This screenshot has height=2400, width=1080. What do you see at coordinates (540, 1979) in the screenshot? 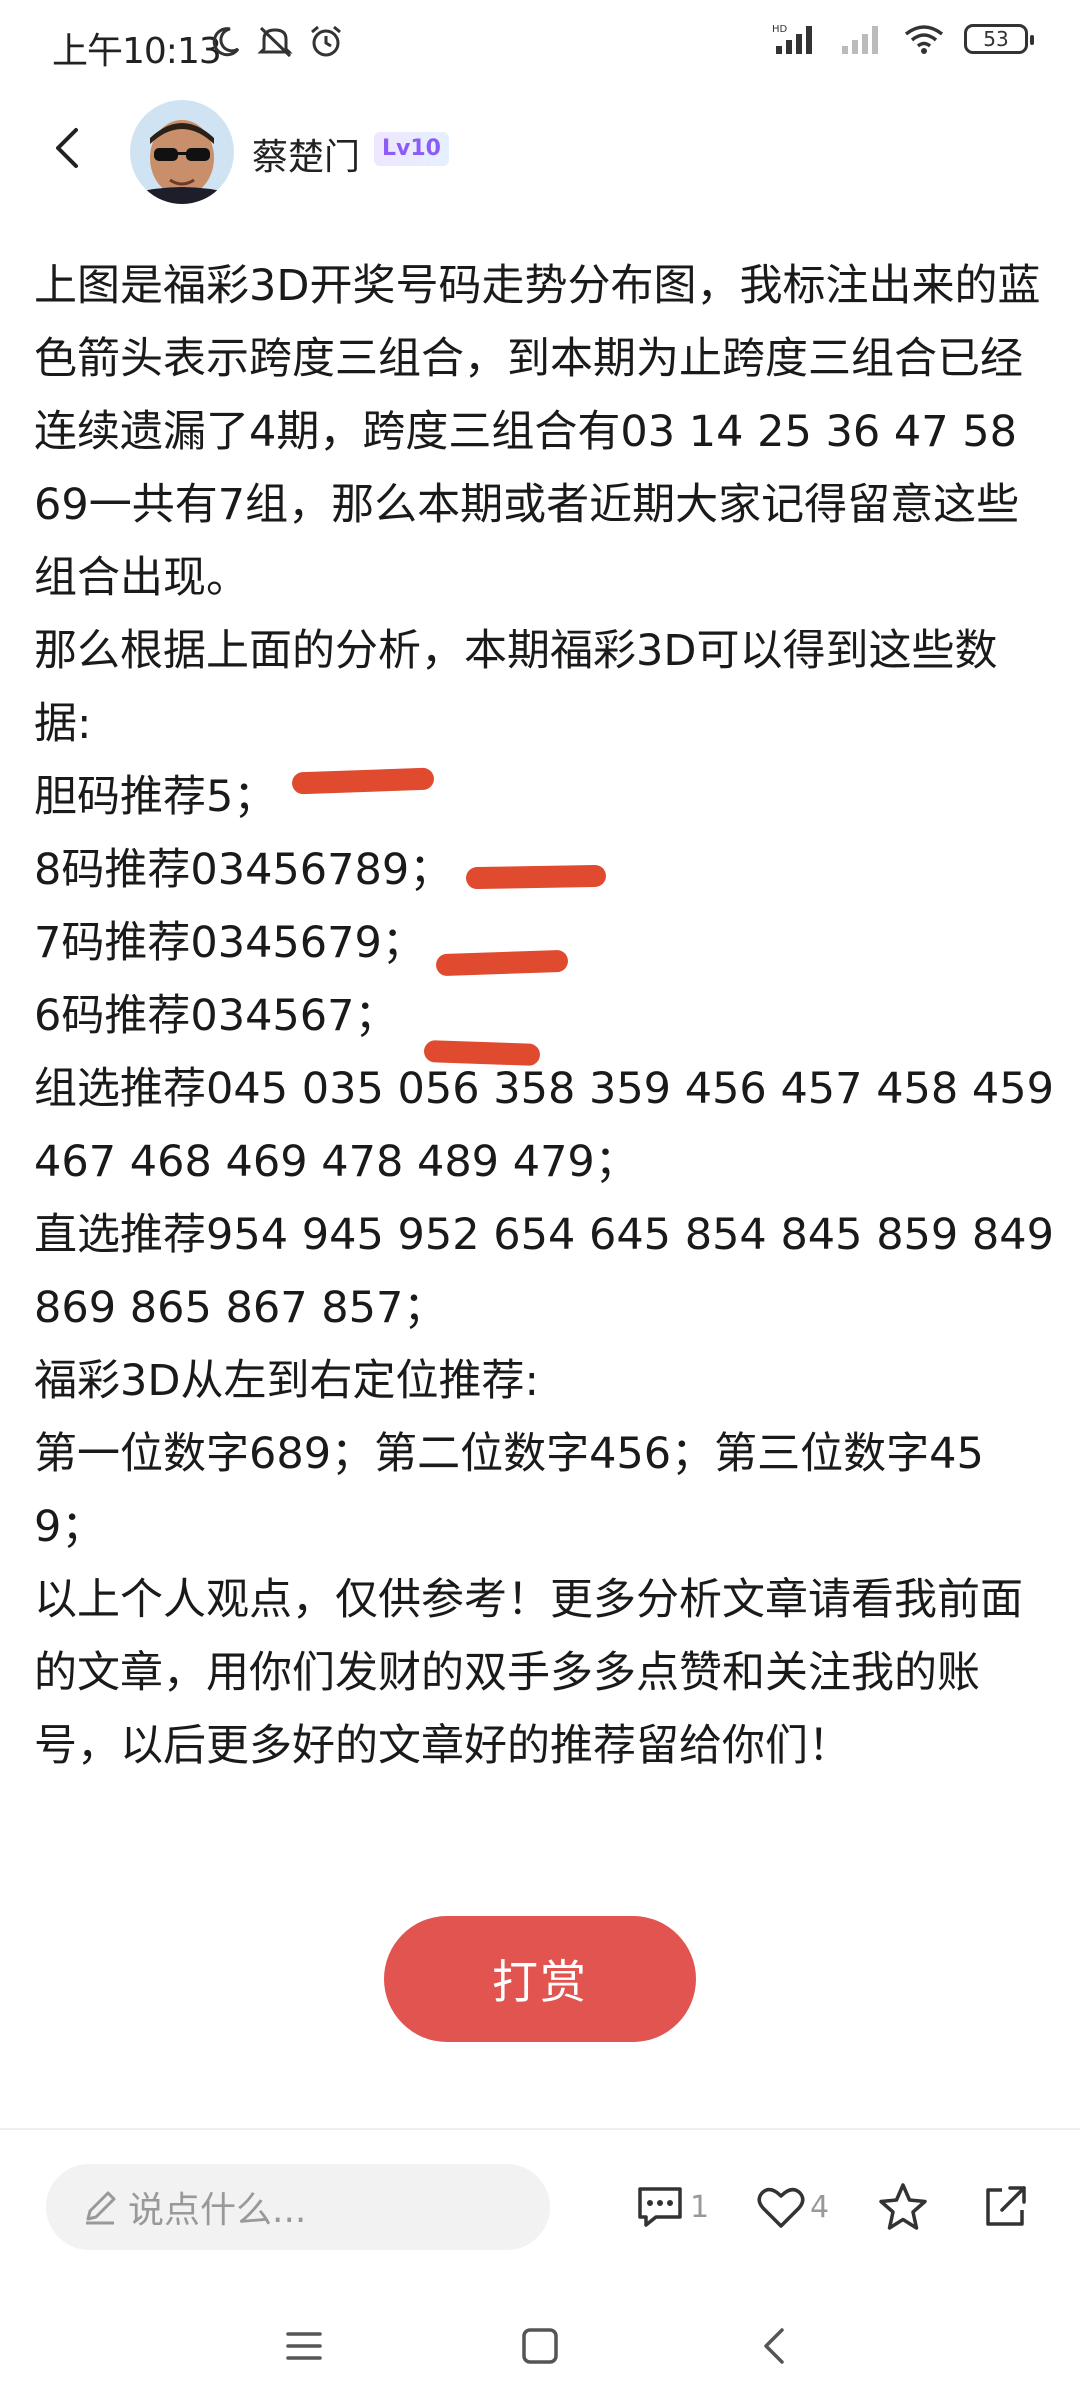
I see `reward-button: 打赏` at bounding box center [540, 1979].